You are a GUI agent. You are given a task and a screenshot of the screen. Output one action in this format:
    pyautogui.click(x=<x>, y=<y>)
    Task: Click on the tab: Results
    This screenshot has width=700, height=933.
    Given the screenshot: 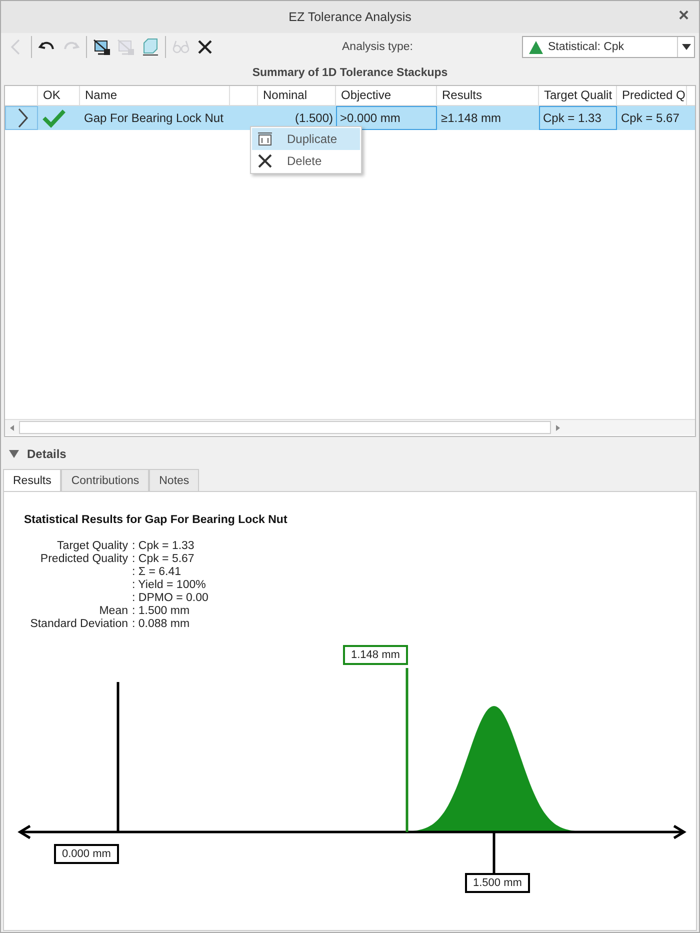 What is the action you would take?
    pyautogui.click(x=32, y=480)
    